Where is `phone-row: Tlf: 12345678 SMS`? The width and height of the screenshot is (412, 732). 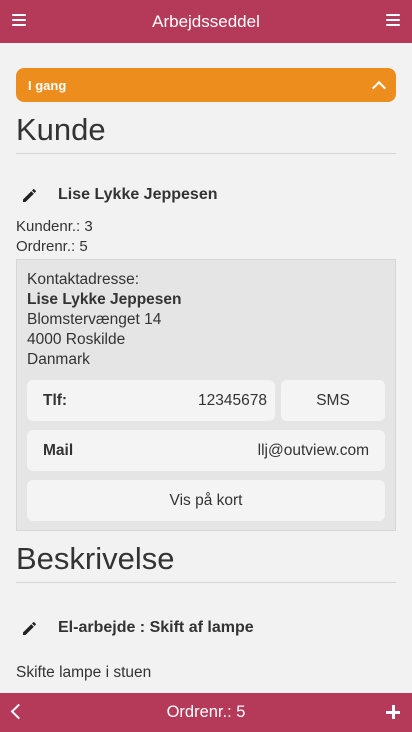
phone-row: Tlf: 12345678 SMS is located at coordinates (206, 400).